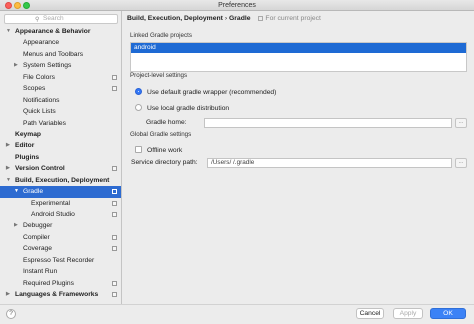 Image resolution: width=474 pixels, height=324 pixels. What do you see at coordinates (60, 88) in the screenshot?
I see `sidebar-item-scopes: Scopes` at bounding box center [60, 88].